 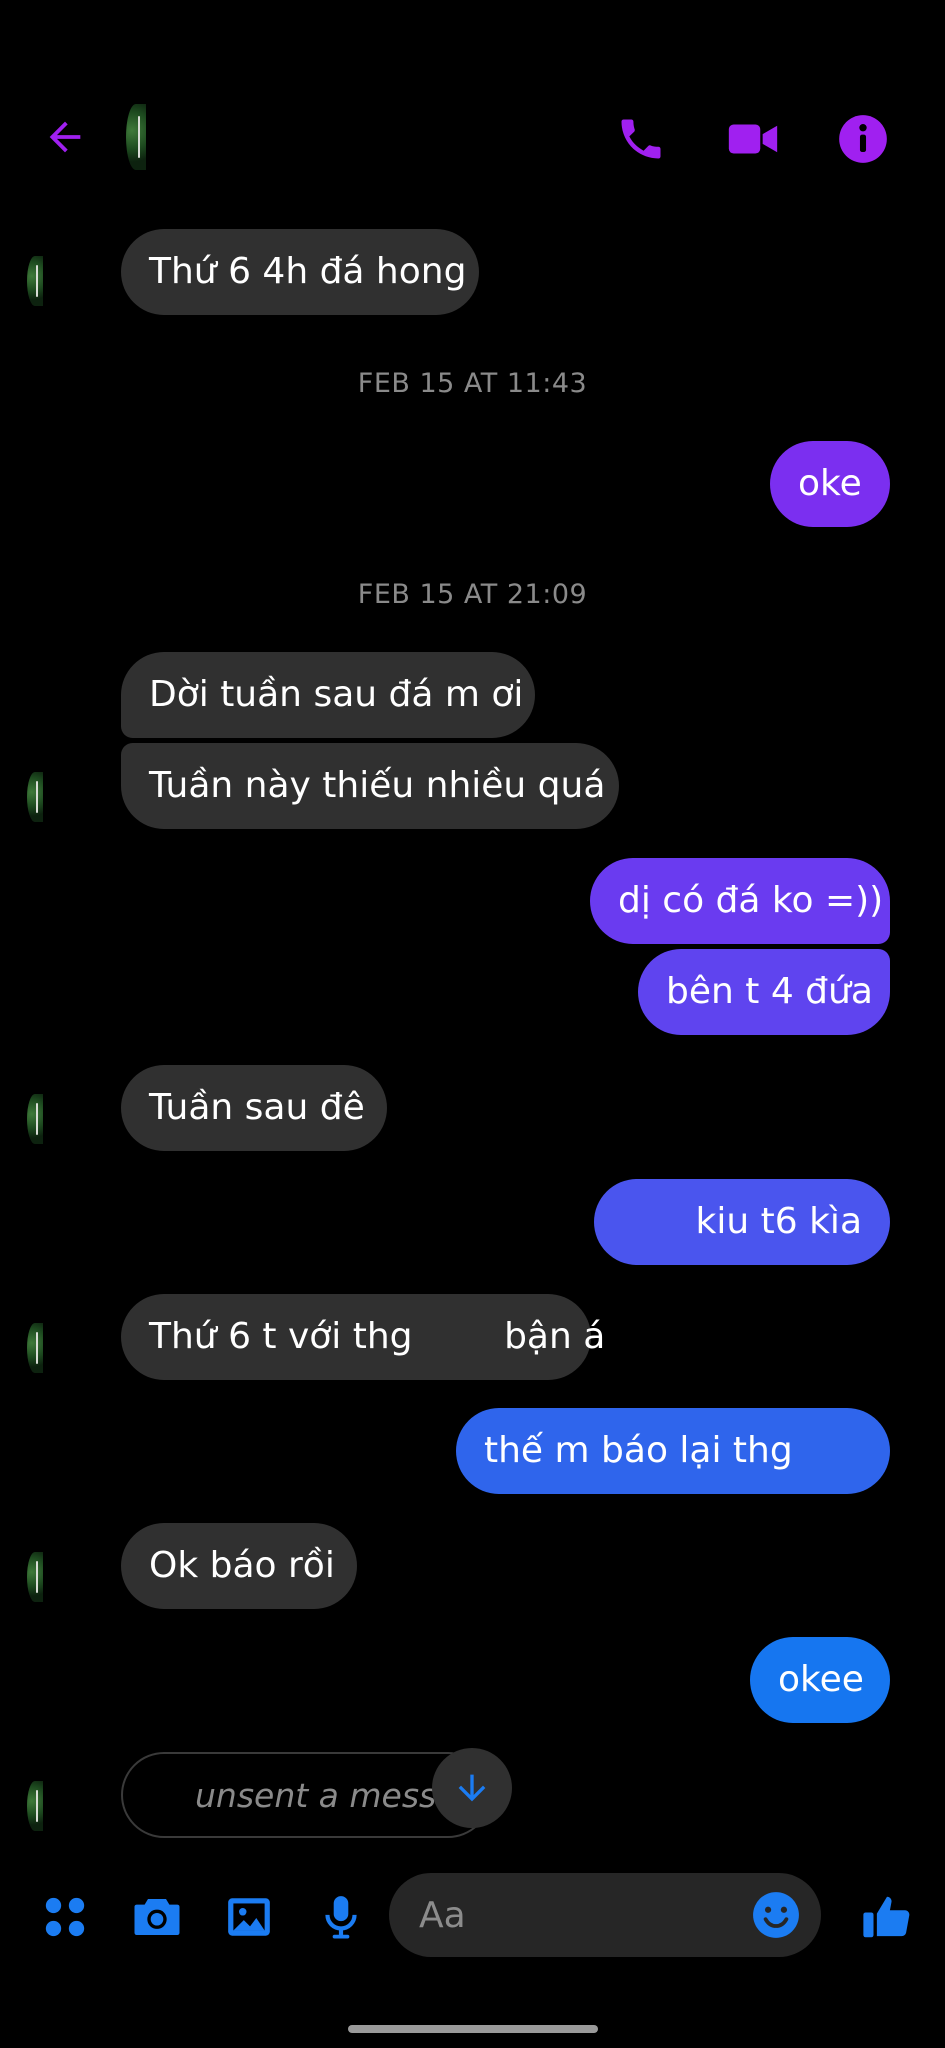 I want to click on thumbs-up-icon, so click(x=886, y=1917).